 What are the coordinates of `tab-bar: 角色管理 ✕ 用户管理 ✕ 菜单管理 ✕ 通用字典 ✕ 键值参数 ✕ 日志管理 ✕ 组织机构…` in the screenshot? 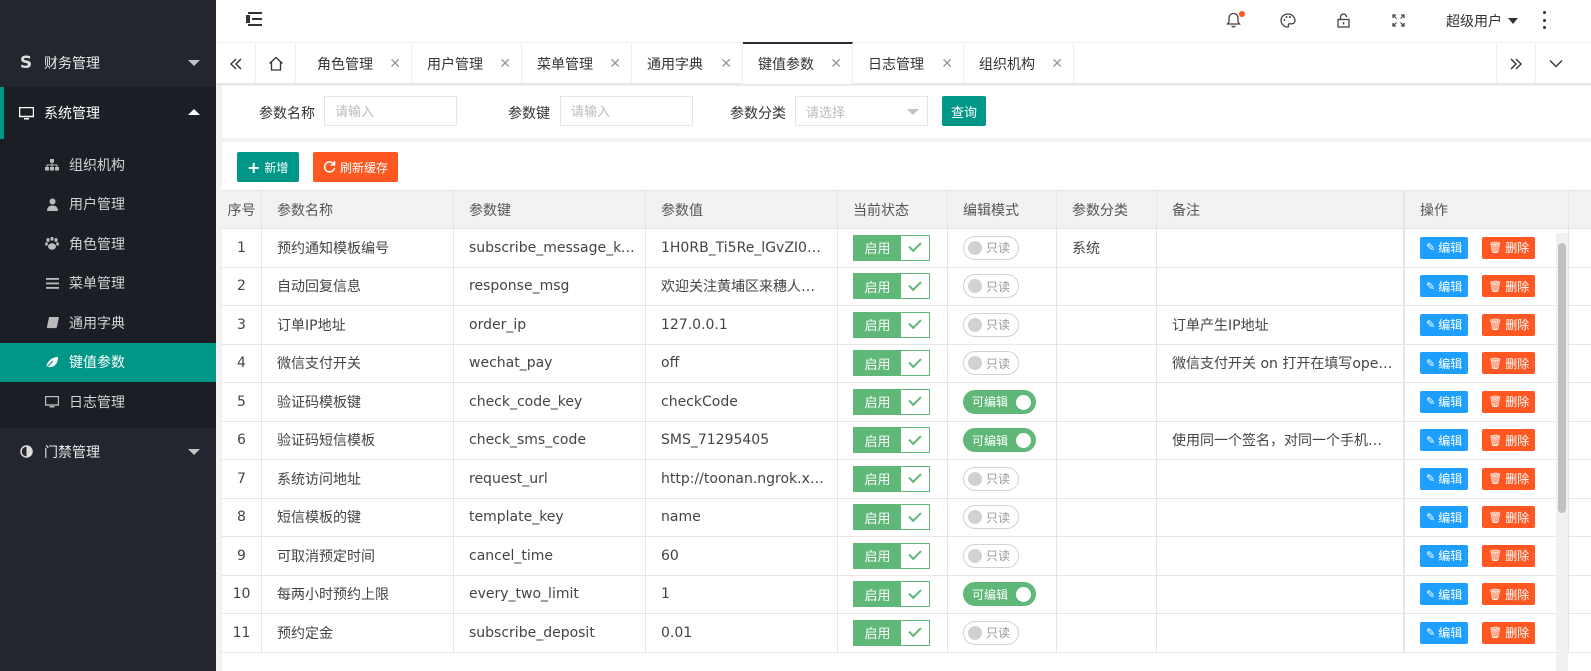 It's located at (903, 63).